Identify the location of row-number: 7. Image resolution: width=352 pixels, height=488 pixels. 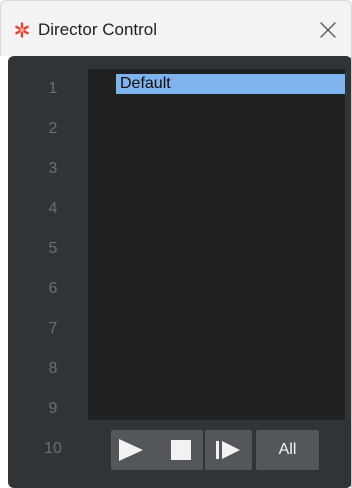
(53, 329).